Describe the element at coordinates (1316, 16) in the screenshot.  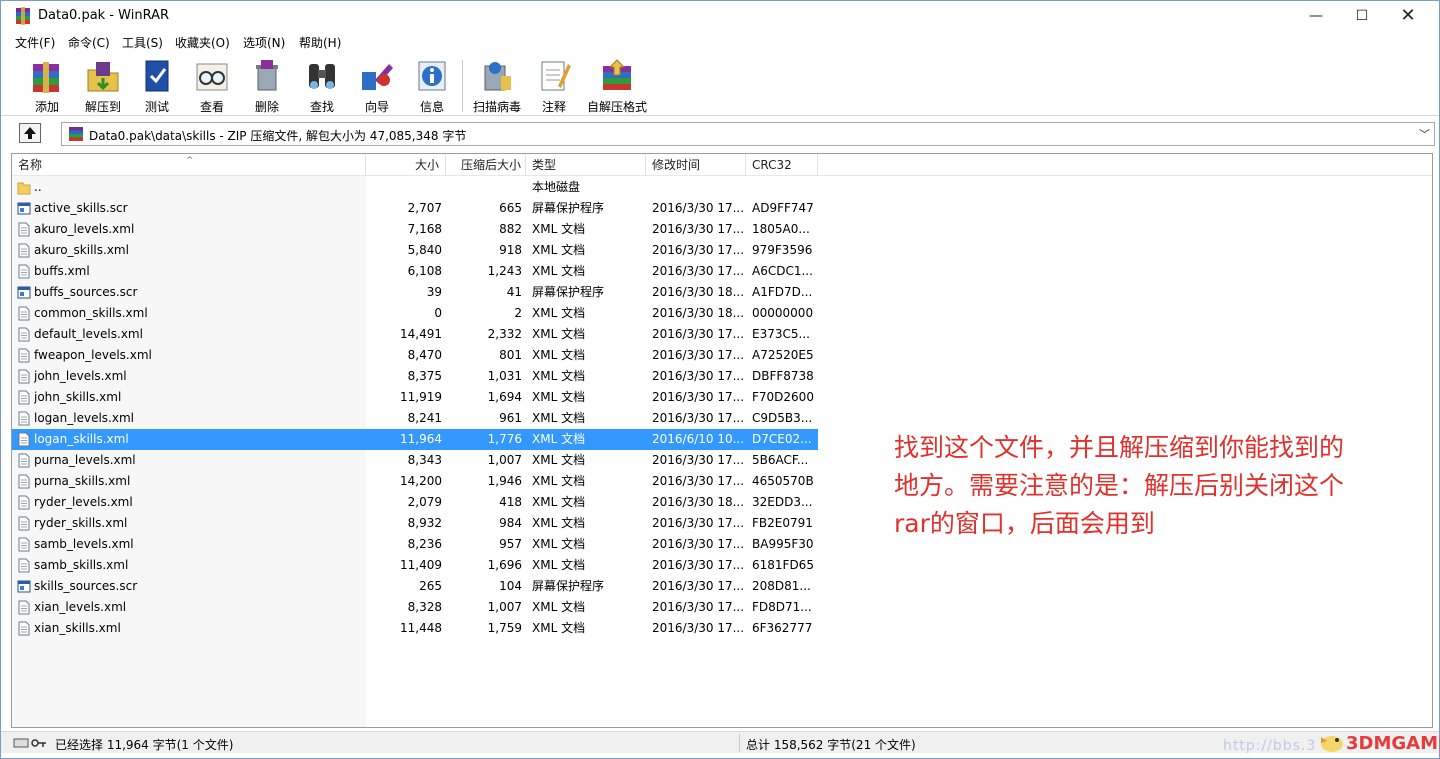
I see `minimize-button: —` at that location.